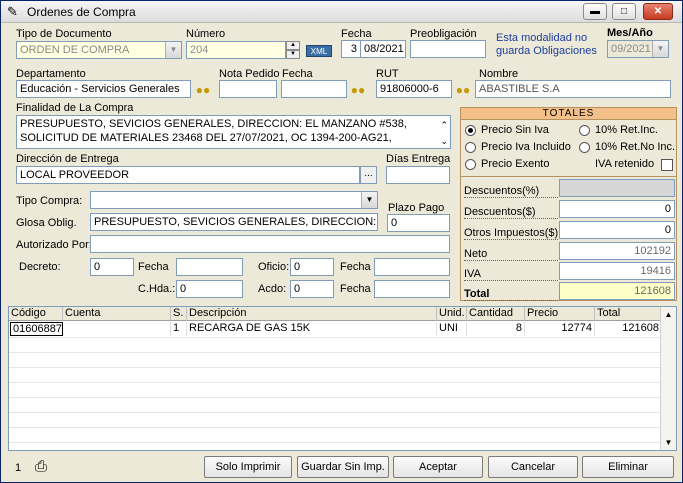  I want to click on spin-down-icon: ▼, so click(293, 54).